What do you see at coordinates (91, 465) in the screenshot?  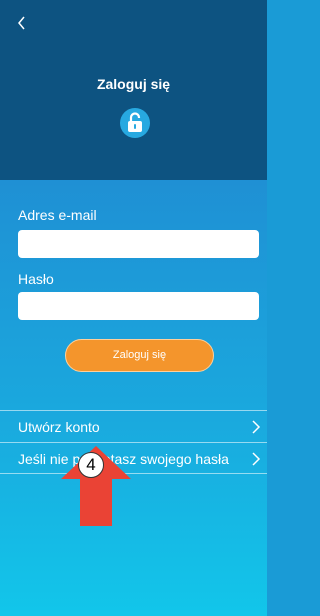 I see `annotation-number-badge: 4` at bounding box center [91, 465].